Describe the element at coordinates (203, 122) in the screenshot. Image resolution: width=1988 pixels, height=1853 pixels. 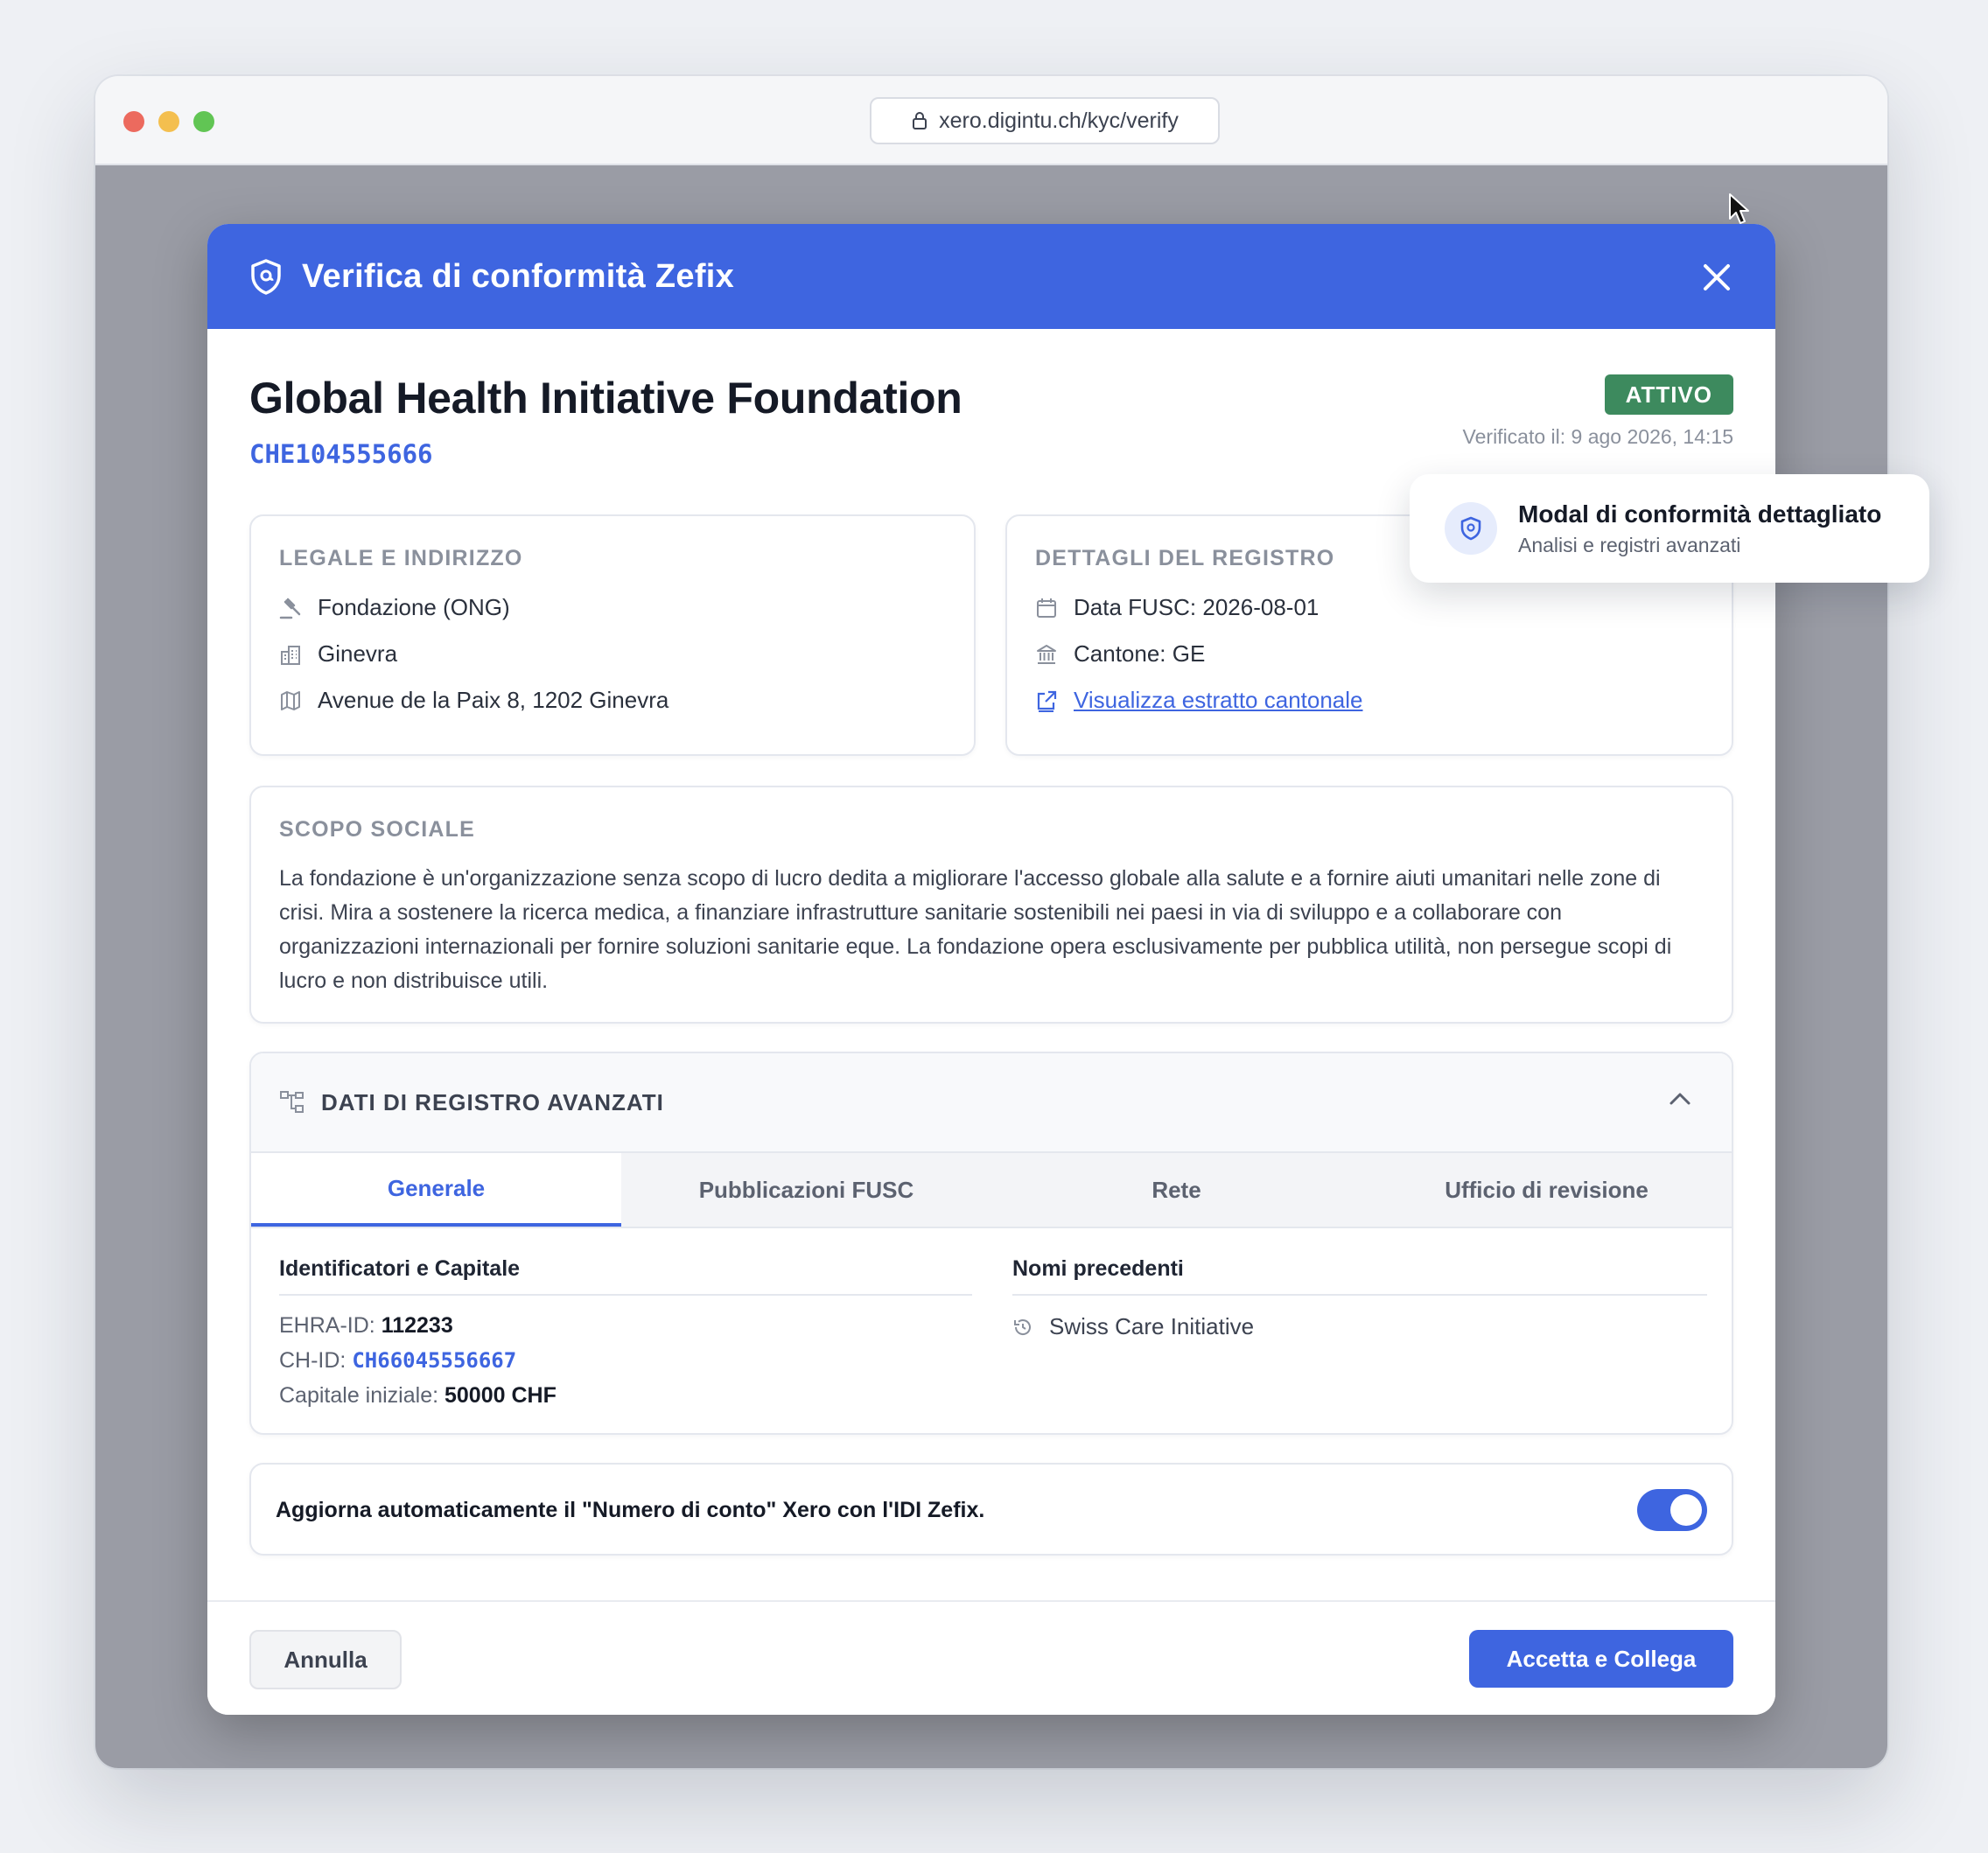
I see `maximize-window-button` at that location.